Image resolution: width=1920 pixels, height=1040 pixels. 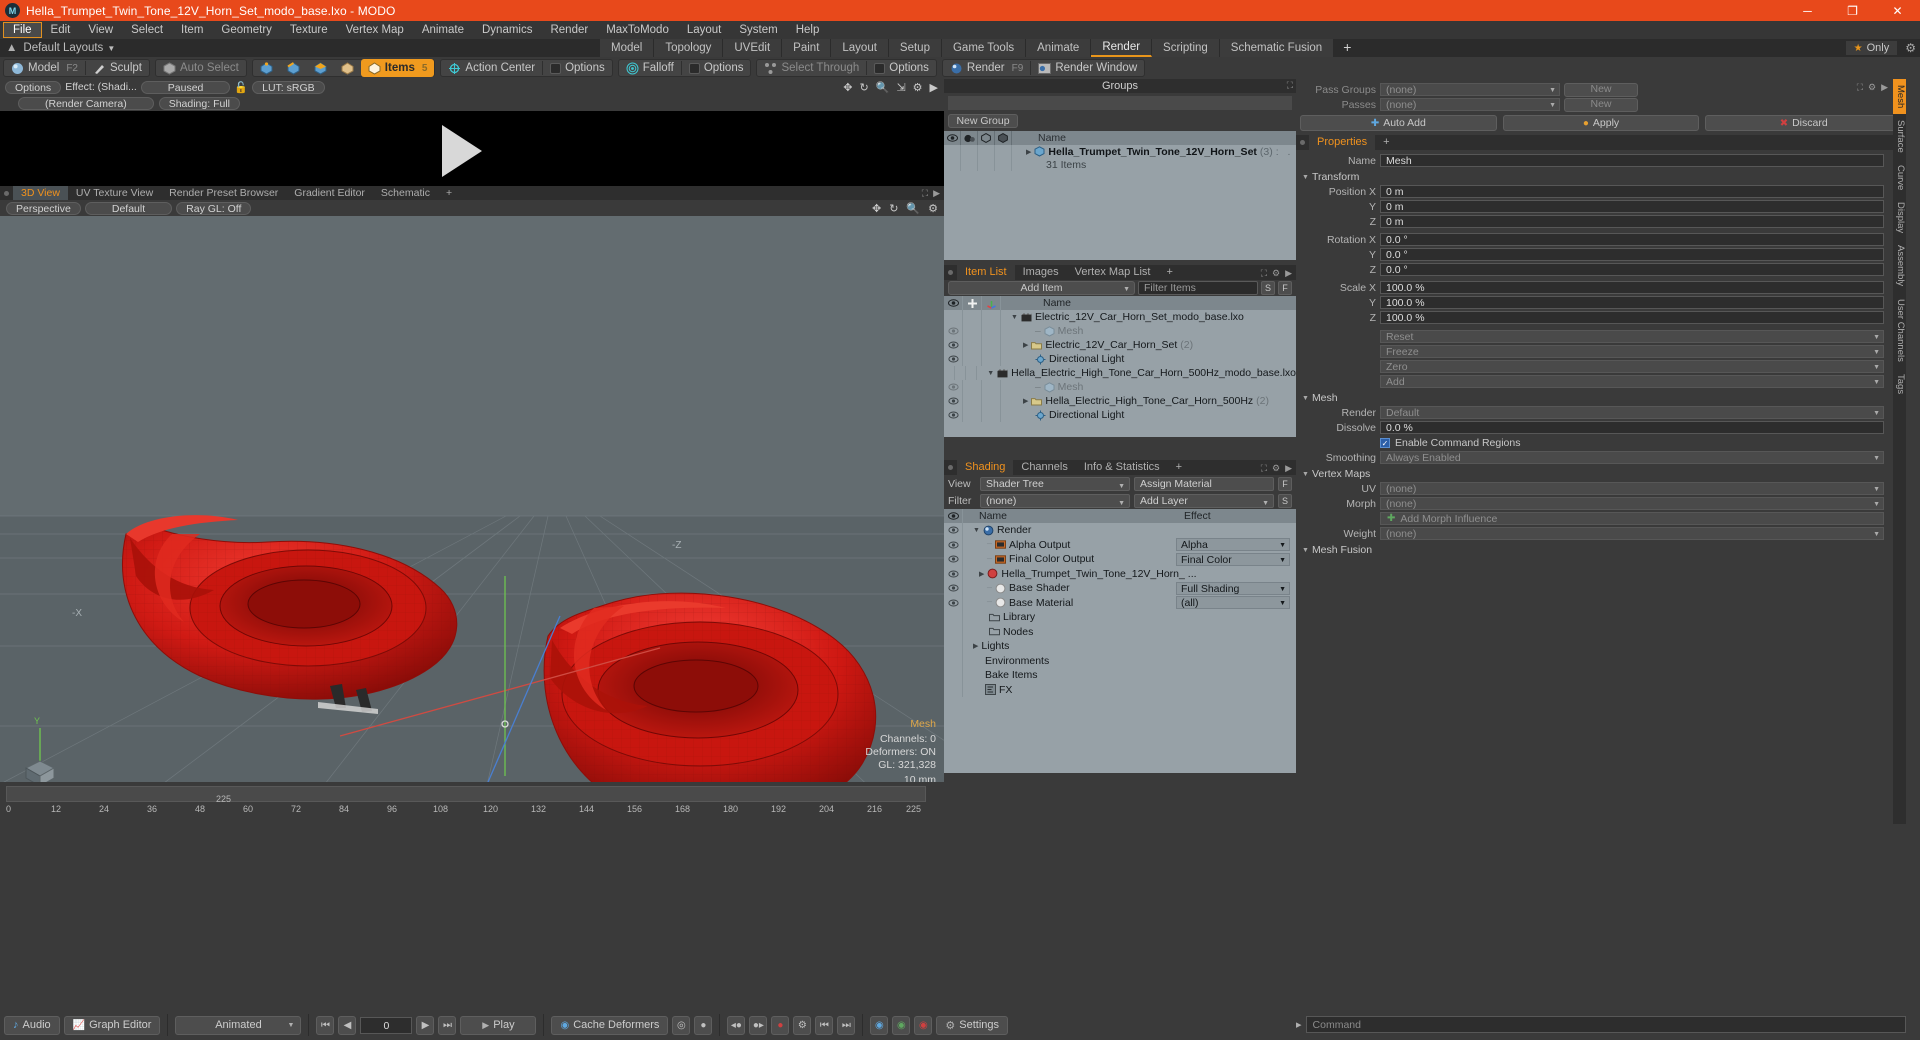 I want to click on menu-arrow-icon: ▶, so click(x=934, y=87).